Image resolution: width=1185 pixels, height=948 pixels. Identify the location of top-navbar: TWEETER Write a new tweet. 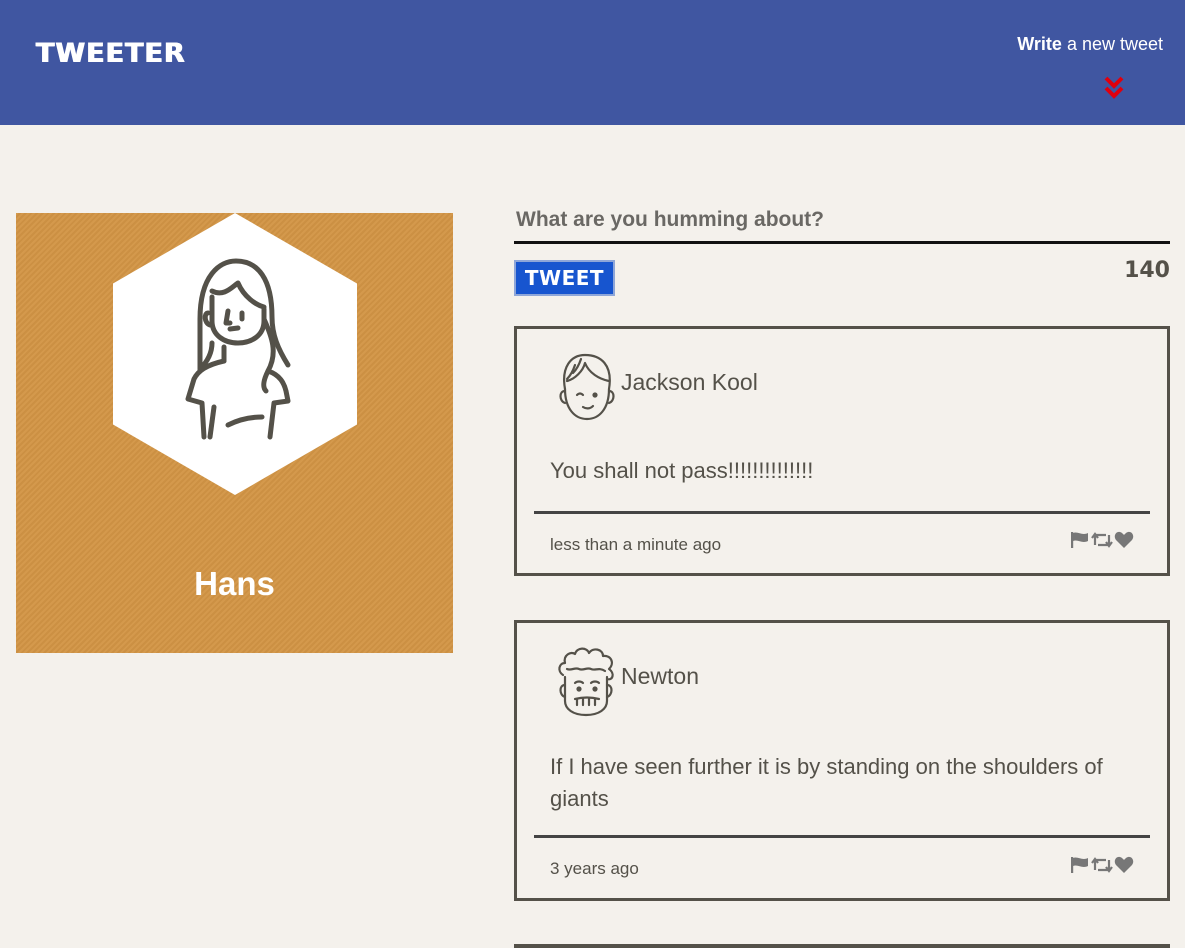
(592, 62).